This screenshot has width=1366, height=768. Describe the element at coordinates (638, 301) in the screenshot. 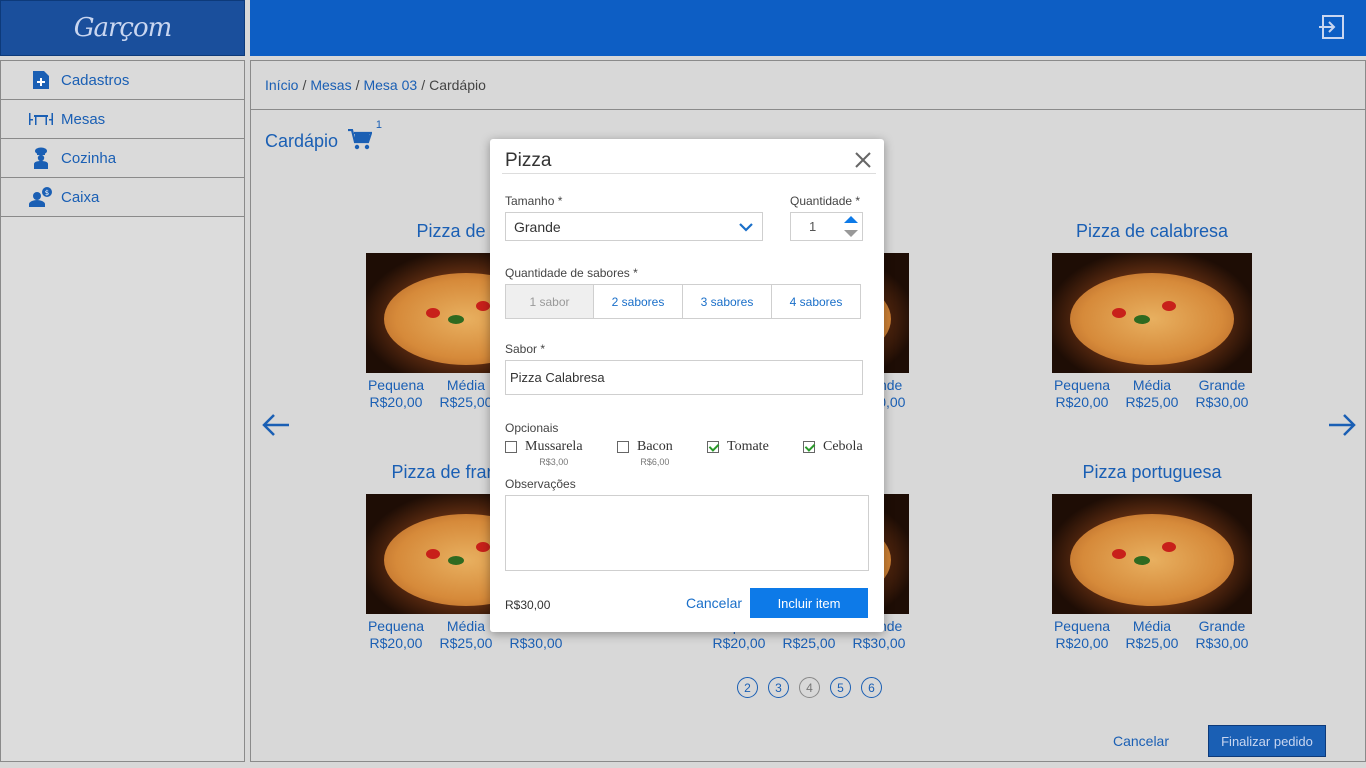

I see `flavor-count-2-button: 2 sabores` at that location.